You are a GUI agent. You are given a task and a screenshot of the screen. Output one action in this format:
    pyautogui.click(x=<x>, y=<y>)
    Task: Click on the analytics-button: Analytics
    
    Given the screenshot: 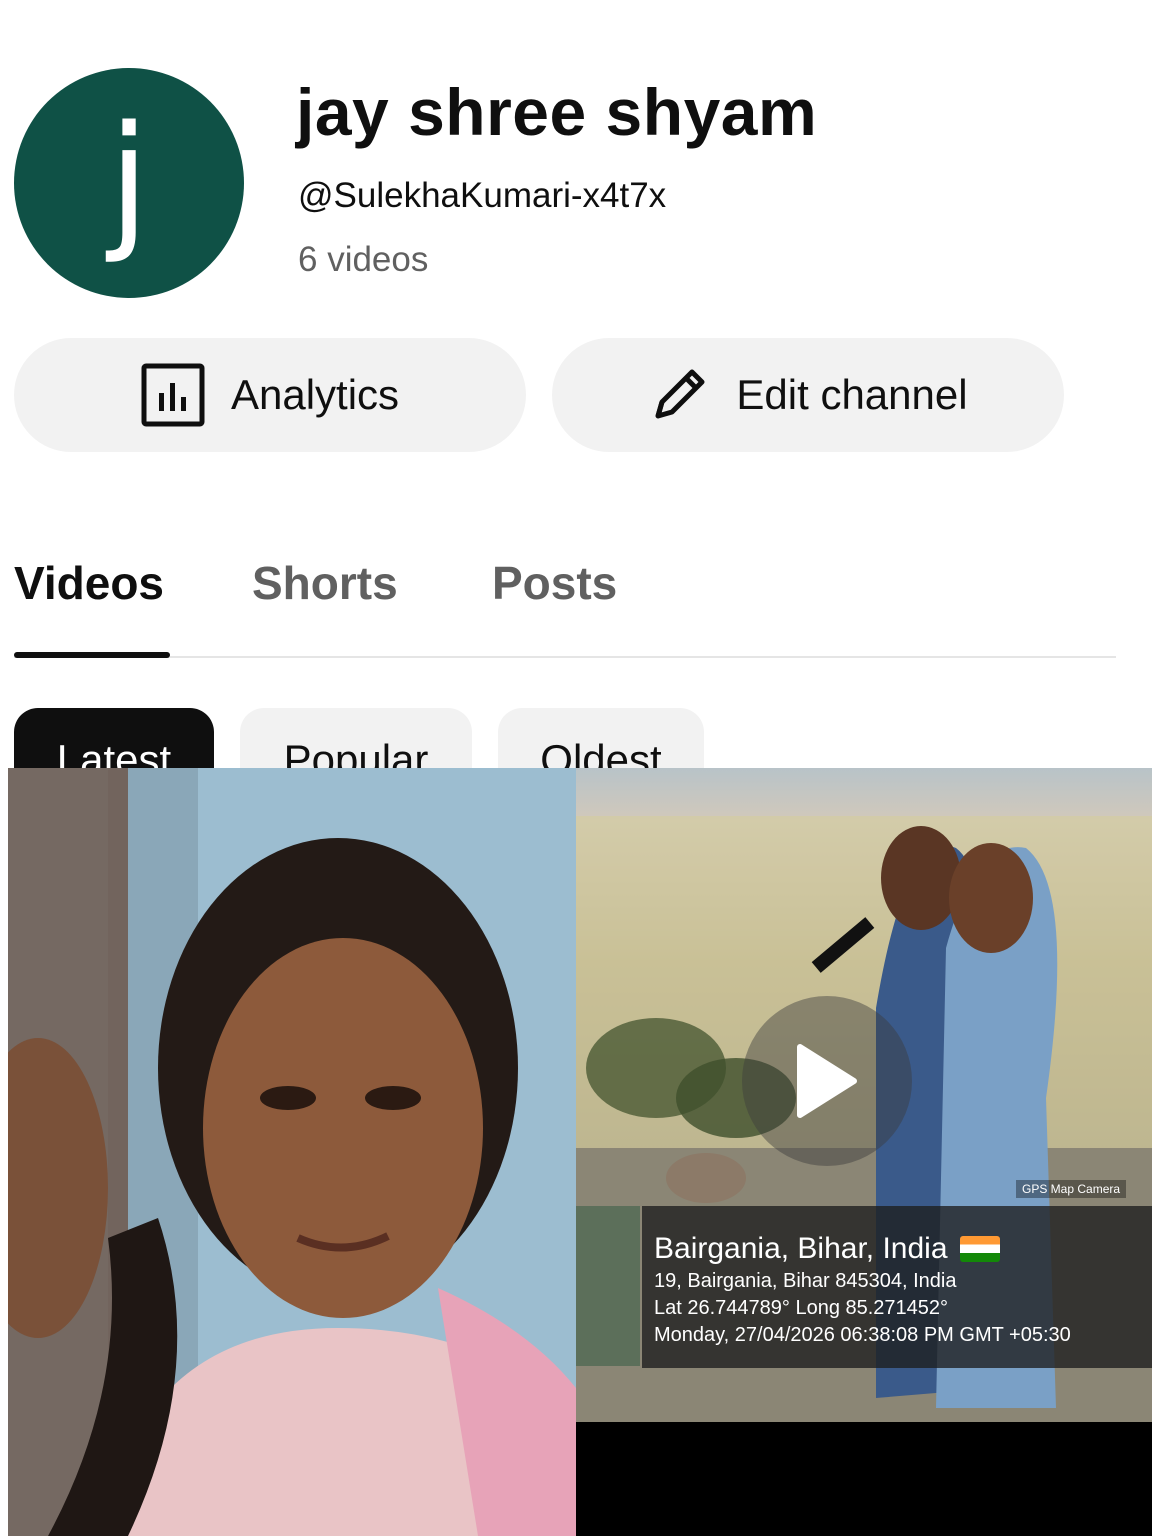 What is the action you would take?
    pyautogui.click(x=270, y=395)
    